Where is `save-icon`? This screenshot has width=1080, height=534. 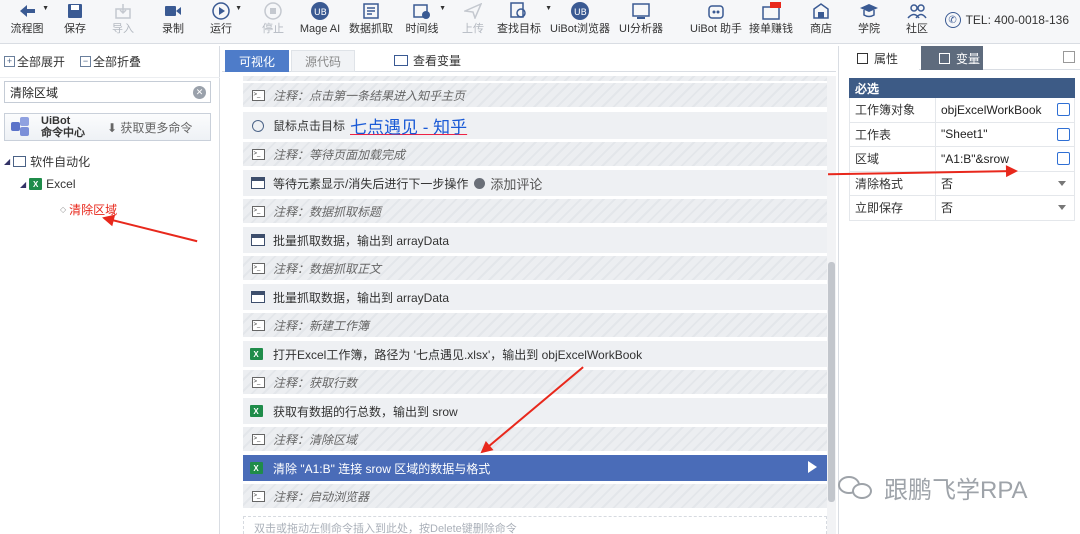
save-icon is located at coordinates (75, 11).